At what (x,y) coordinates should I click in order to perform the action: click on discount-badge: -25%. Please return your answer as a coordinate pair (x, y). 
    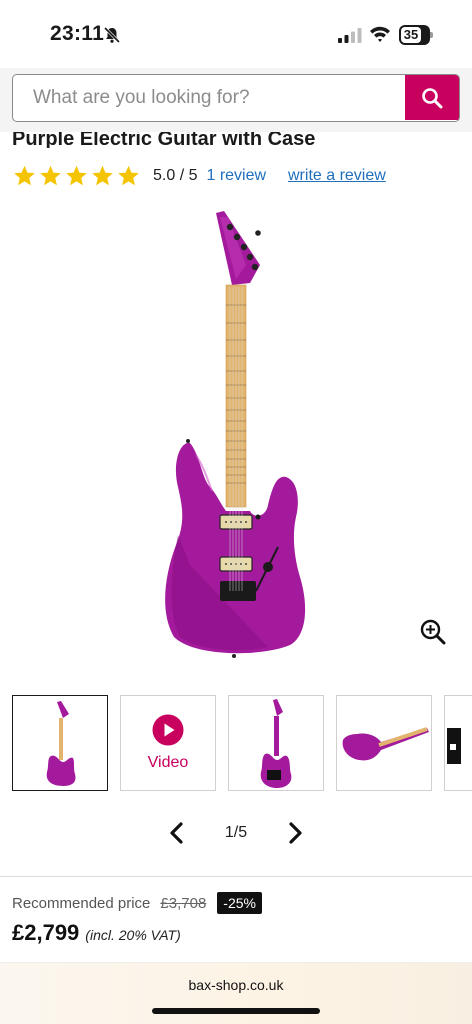
    Looking at the image, I should click on (239, 903).